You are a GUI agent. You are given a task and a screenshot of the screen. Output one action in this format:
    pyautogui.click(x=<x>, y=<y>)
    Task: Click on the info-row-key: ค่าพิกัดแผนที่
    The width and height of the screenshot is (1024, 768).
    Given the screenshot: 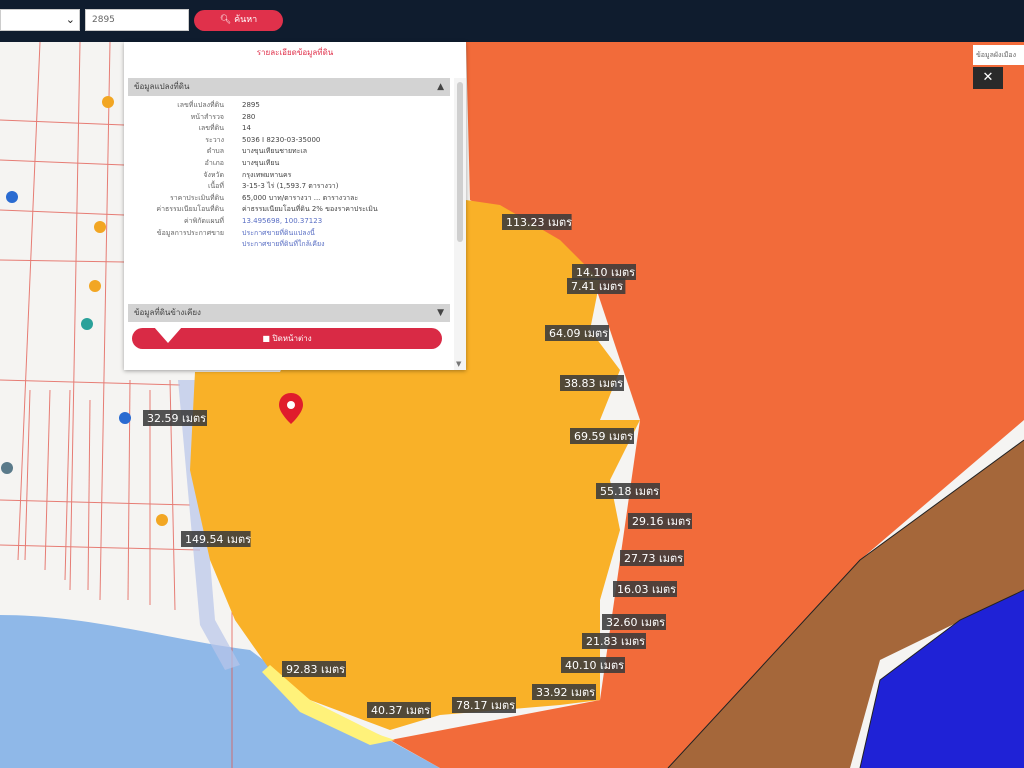 What is the action you would take?
    pyautogui.click(x=203, y=221)
    